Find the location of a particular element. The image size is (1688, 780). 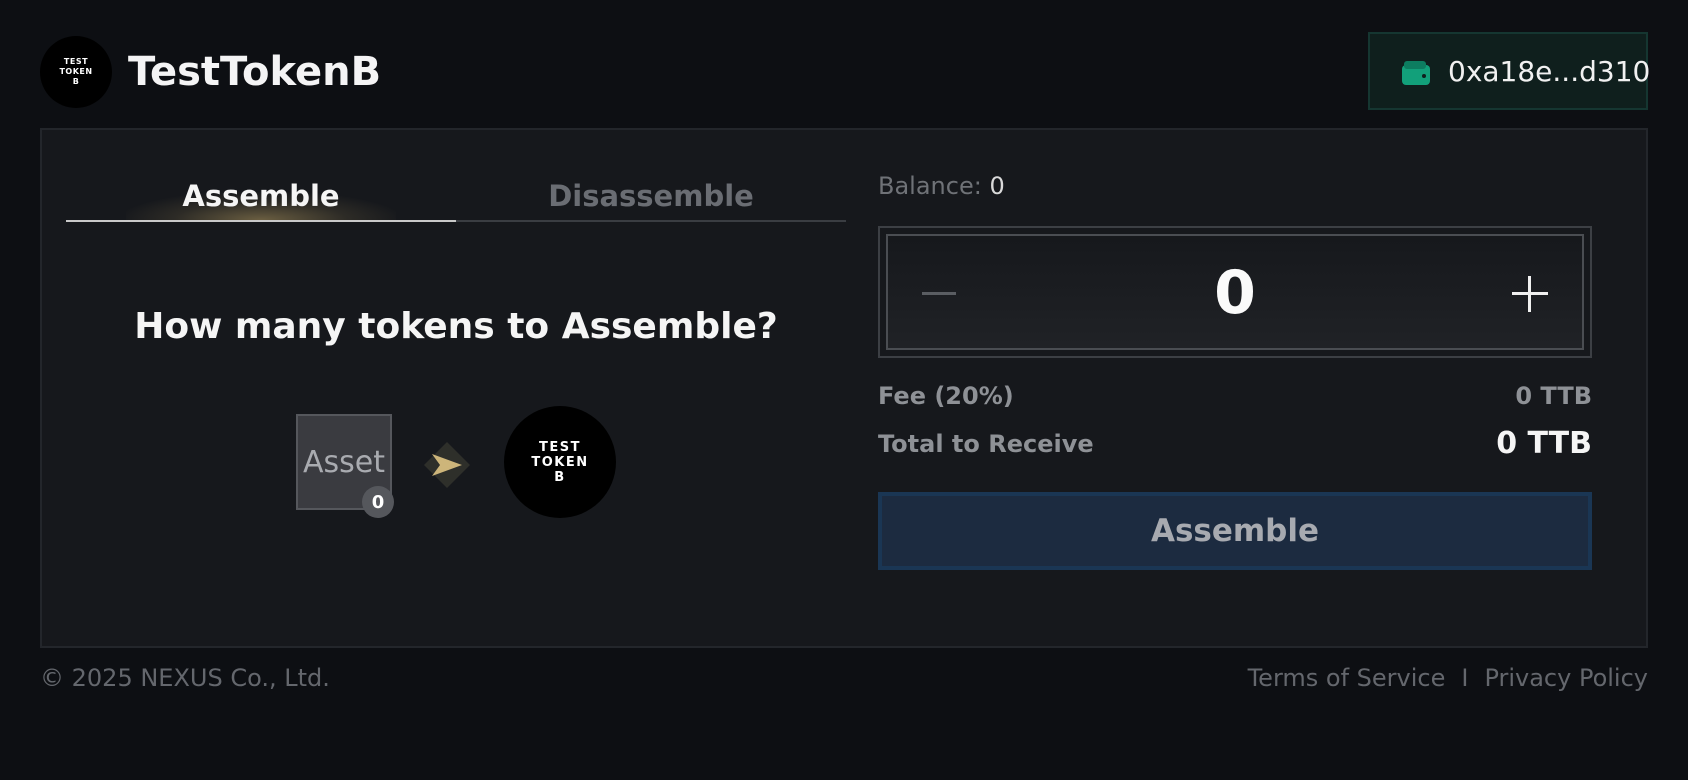

token-icon: TEST TOKEN B is located at coordinates (560, 462).